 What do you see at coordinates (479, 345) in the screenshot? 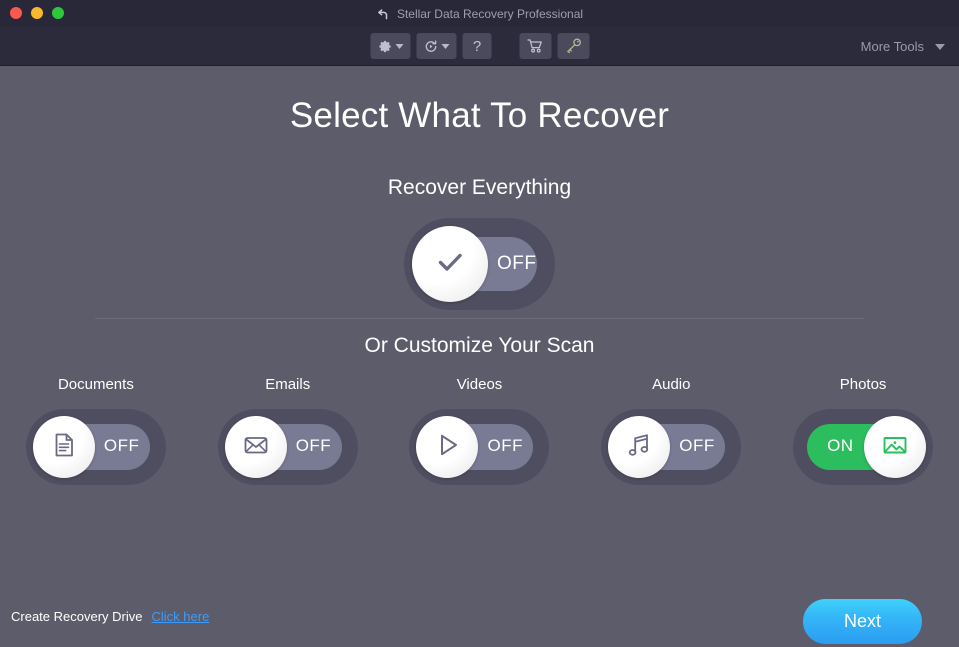
I see `customize-heading: Or Customize Your Scan` at bounding box center [479, 345].